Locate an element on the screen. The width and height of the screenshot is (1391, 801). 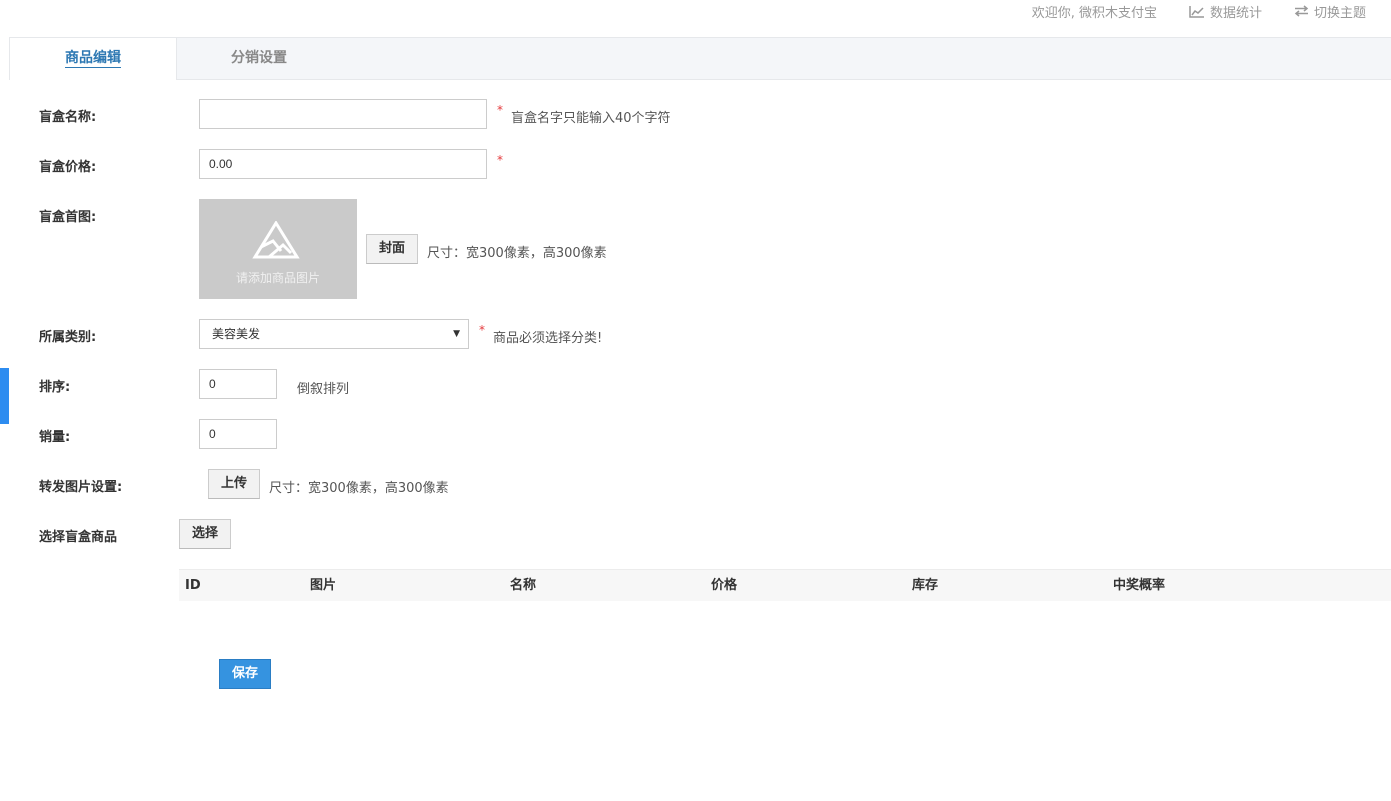
tab-distribution-settings: 分销设置 is located at coordinates (259, 58).